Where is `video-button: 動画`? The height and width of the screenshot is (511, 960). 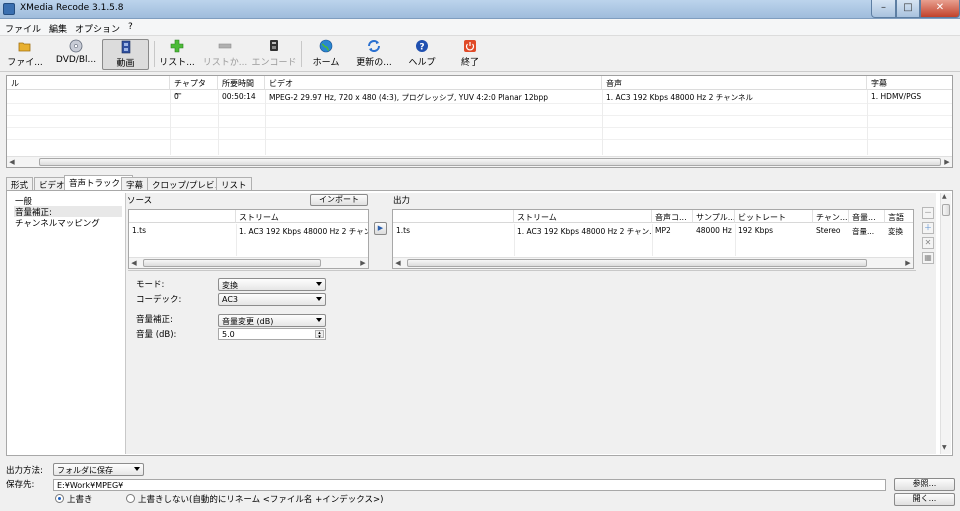
video-button: 動画 is located at coordinates (125, 54).